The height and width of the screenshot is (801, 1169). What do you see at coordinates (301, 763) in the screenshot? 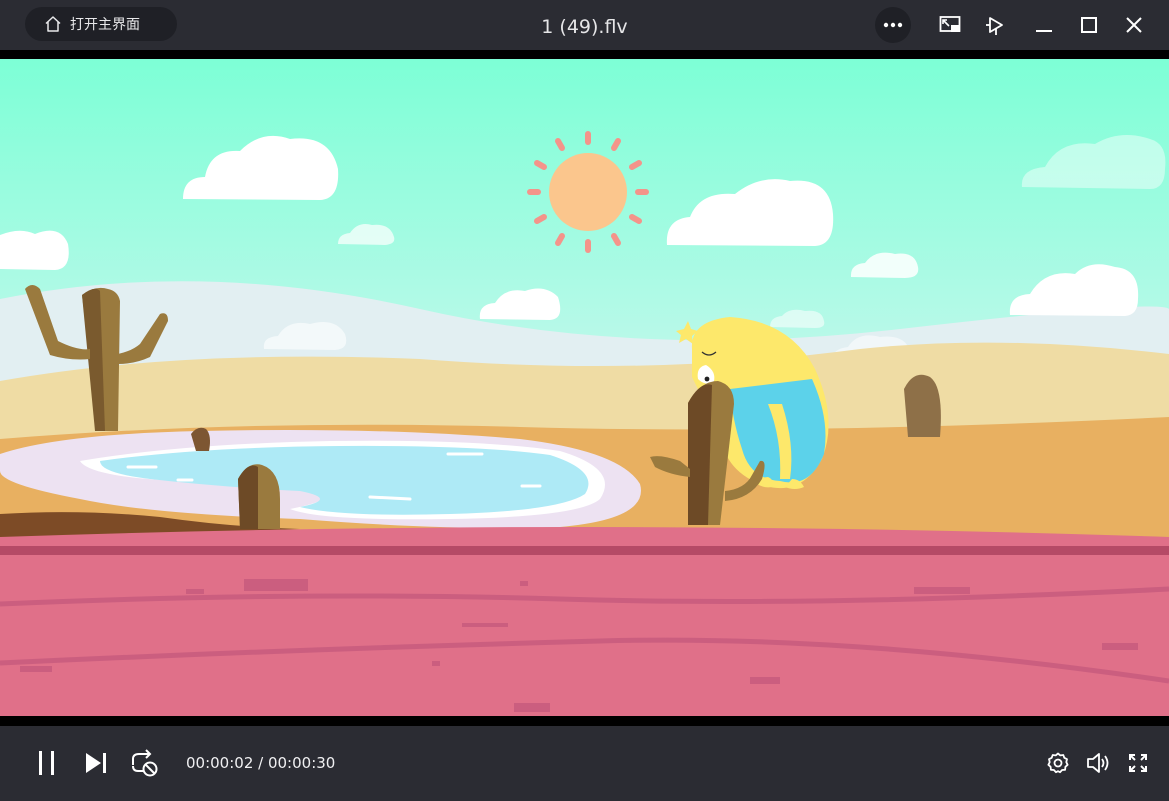
I see `total-duration: 00:00:30` at bounding box center [301, 763].